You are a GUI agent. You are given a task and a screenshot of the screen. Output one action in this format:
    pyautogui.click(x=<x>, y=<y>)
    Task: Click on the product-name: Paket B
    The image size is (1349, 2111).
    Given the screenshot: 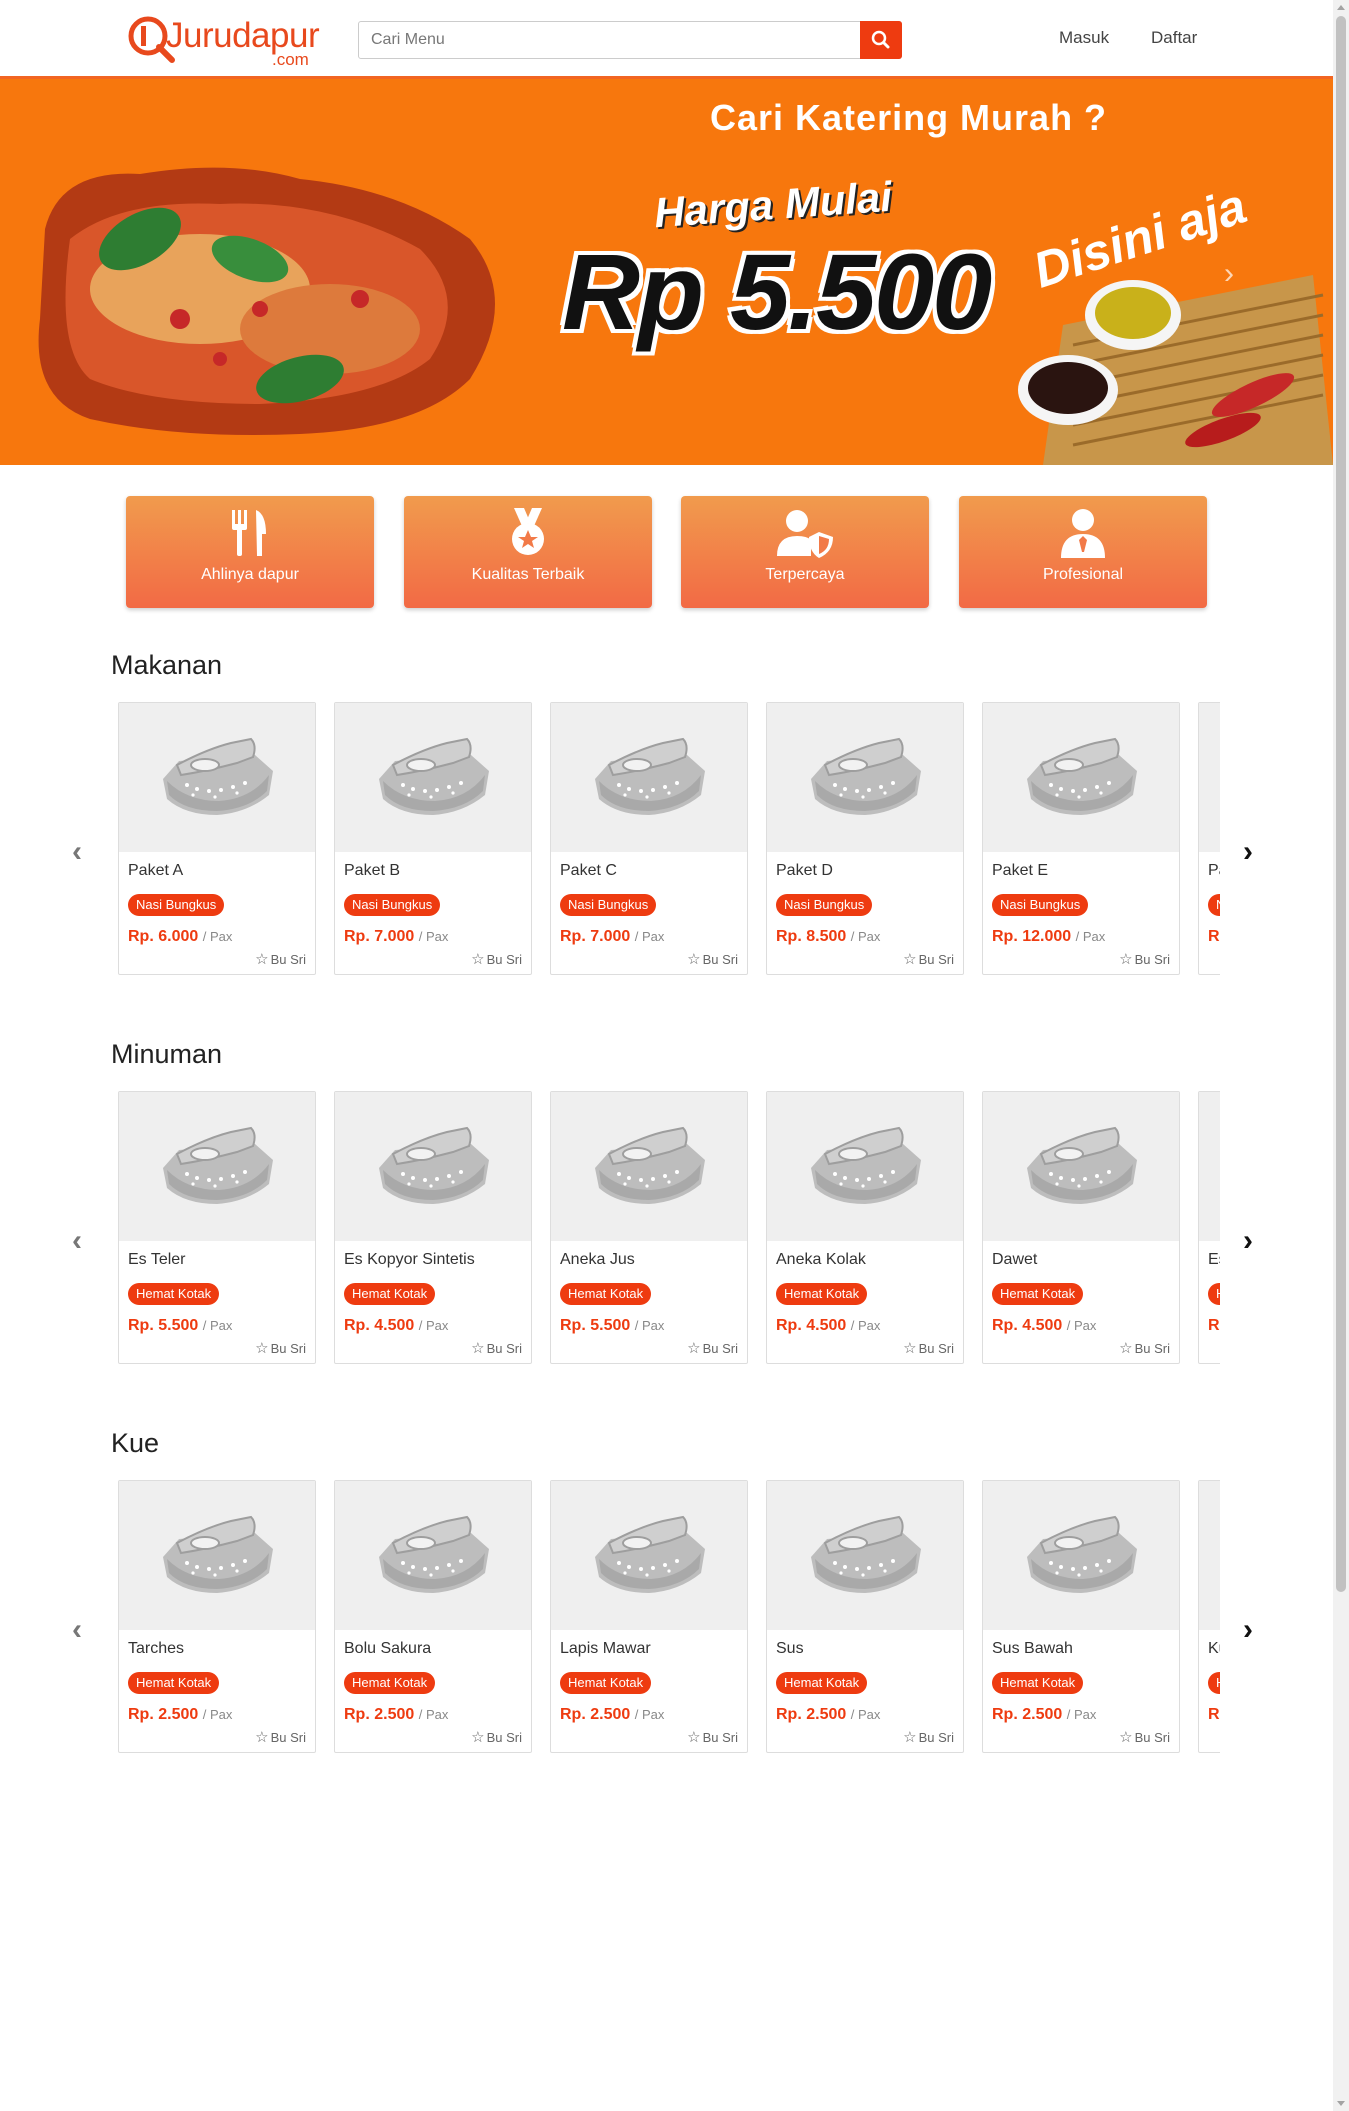 What is the action you would take?
    pyautogui.click(x=372, y=871)
    